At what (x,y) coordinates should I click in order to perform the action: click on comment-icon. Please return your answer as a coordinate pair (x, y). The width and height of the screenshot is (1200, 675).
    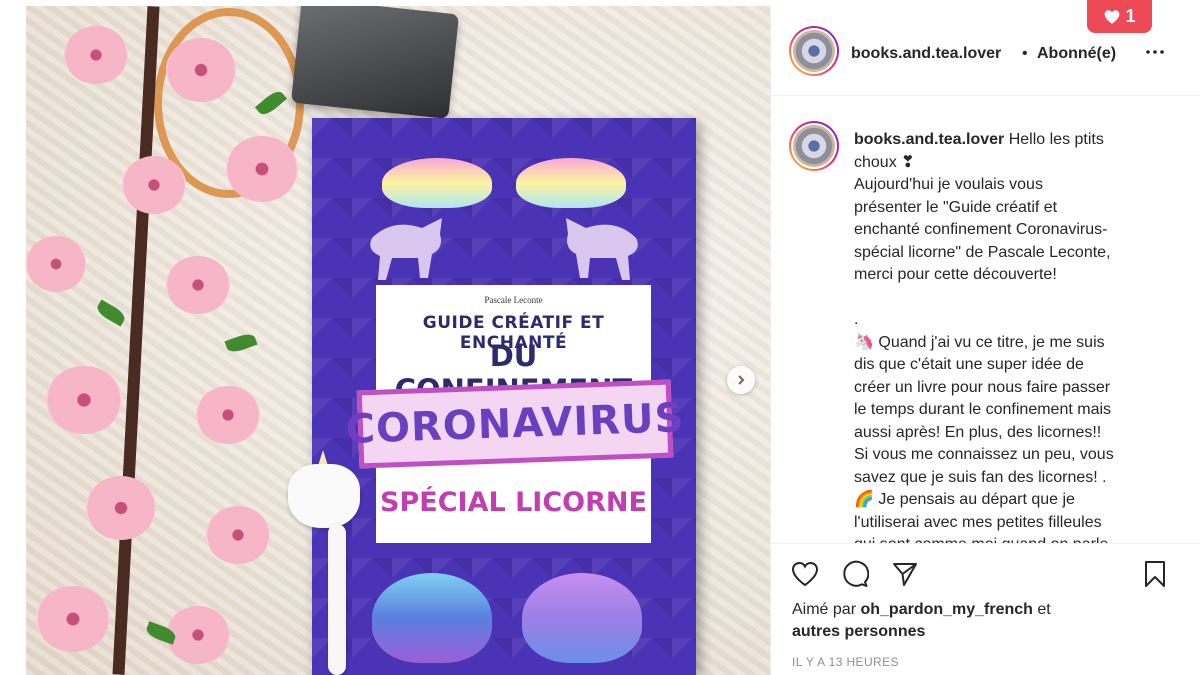
    Looking at the image, I should click on (856, 573).